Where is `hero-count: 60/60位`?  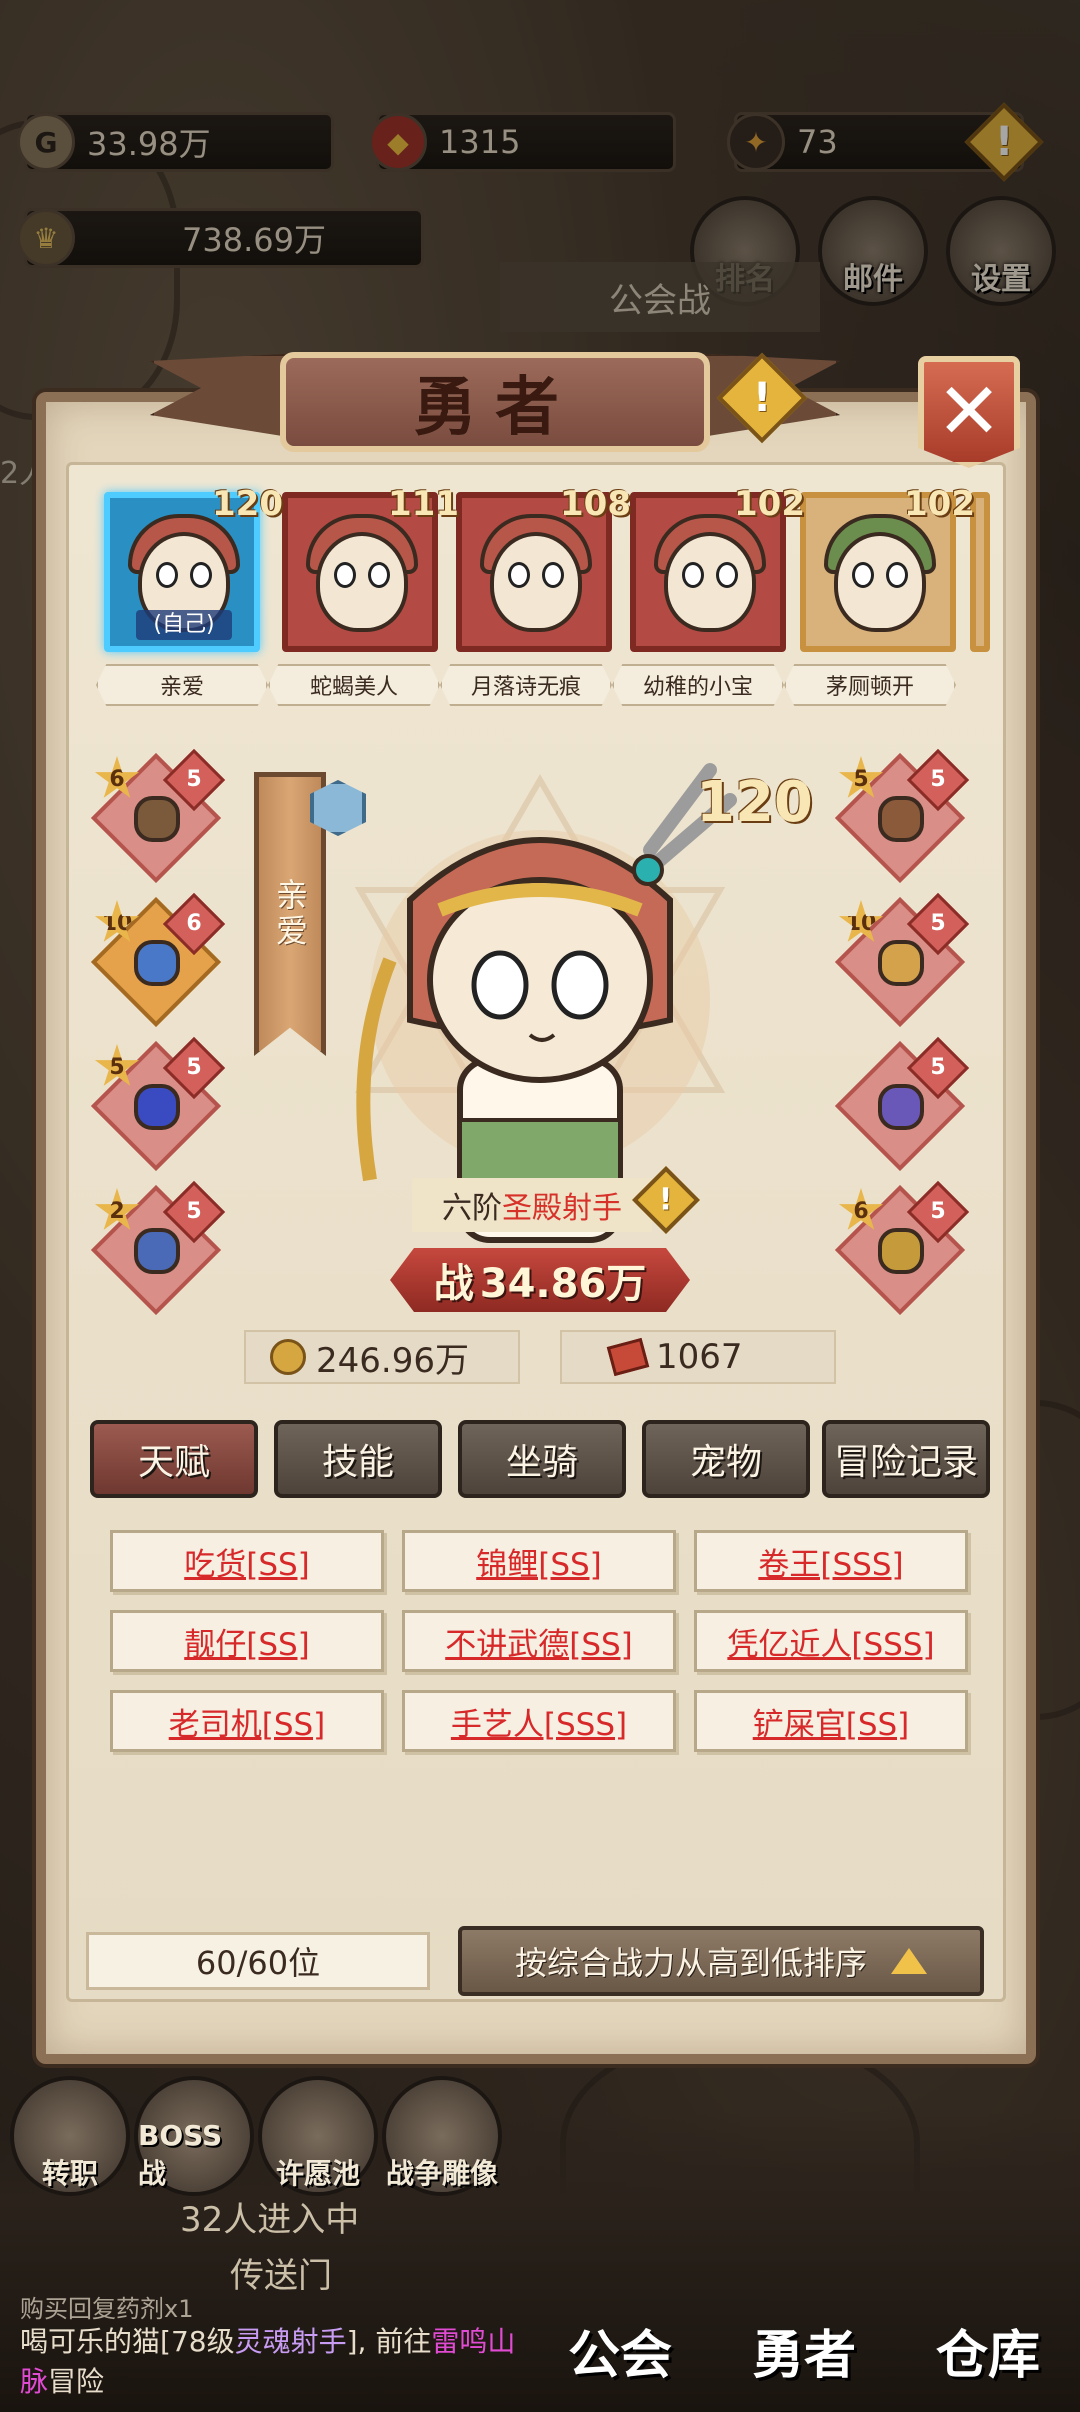
hero-count: 60/60位 is located at coordinates (258, 1961).